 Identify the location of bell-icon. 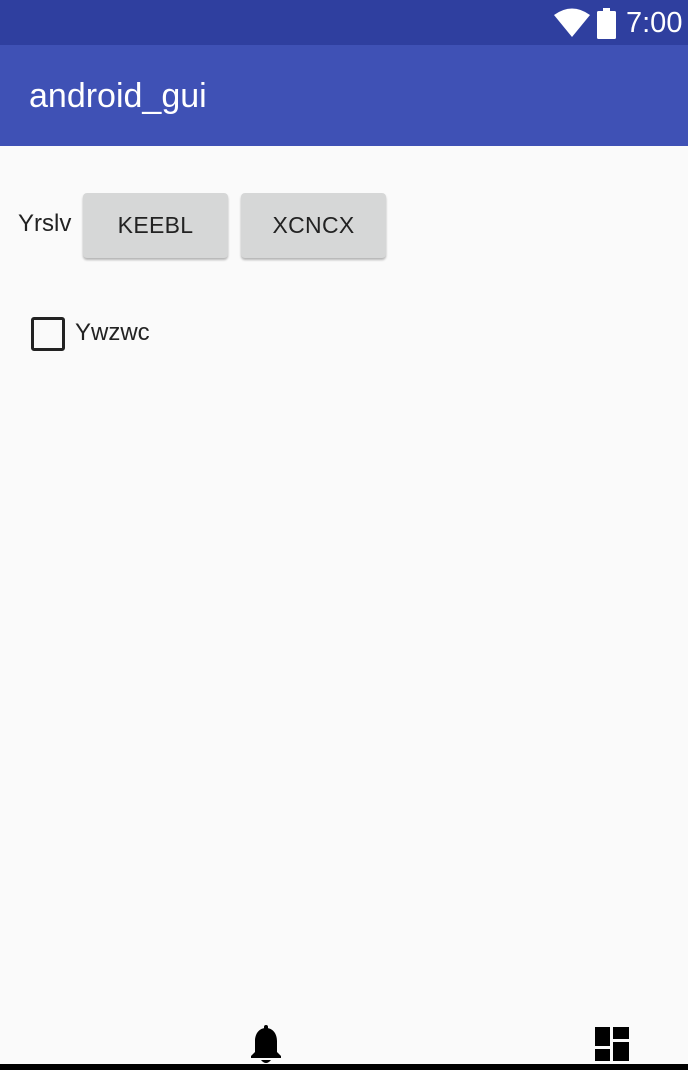
(266, 1045).